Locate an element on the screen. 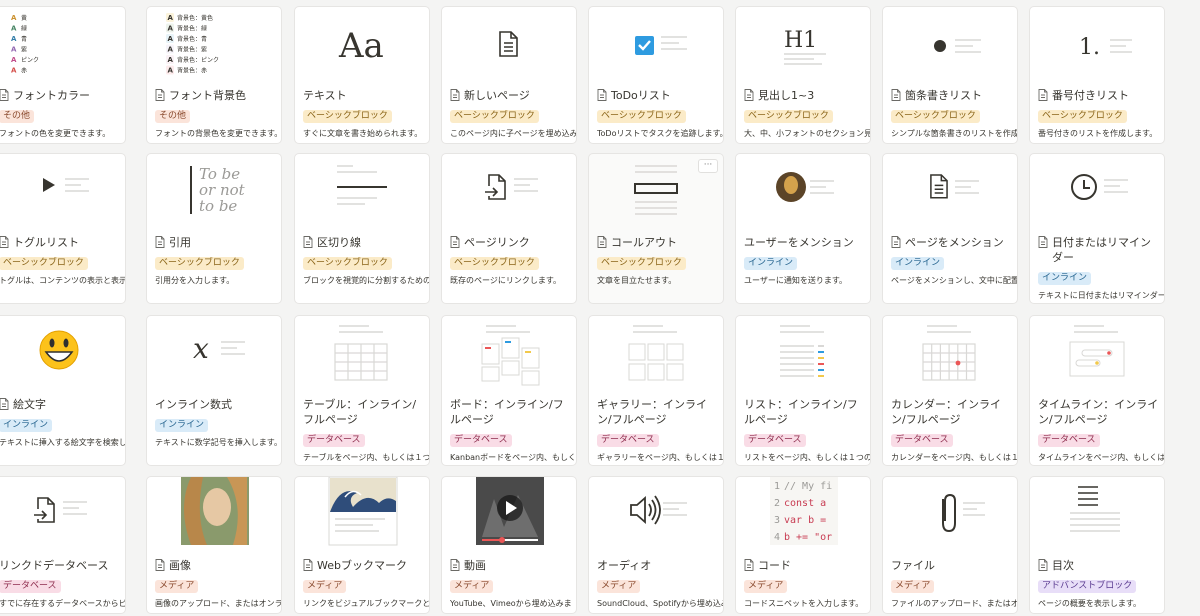 This screenshot has width=1200, height=616. block-card-table: テーブル：インライン/フルページ データベース テーブルをページ内、もしくは１つ is located at coordinates (362, 390).